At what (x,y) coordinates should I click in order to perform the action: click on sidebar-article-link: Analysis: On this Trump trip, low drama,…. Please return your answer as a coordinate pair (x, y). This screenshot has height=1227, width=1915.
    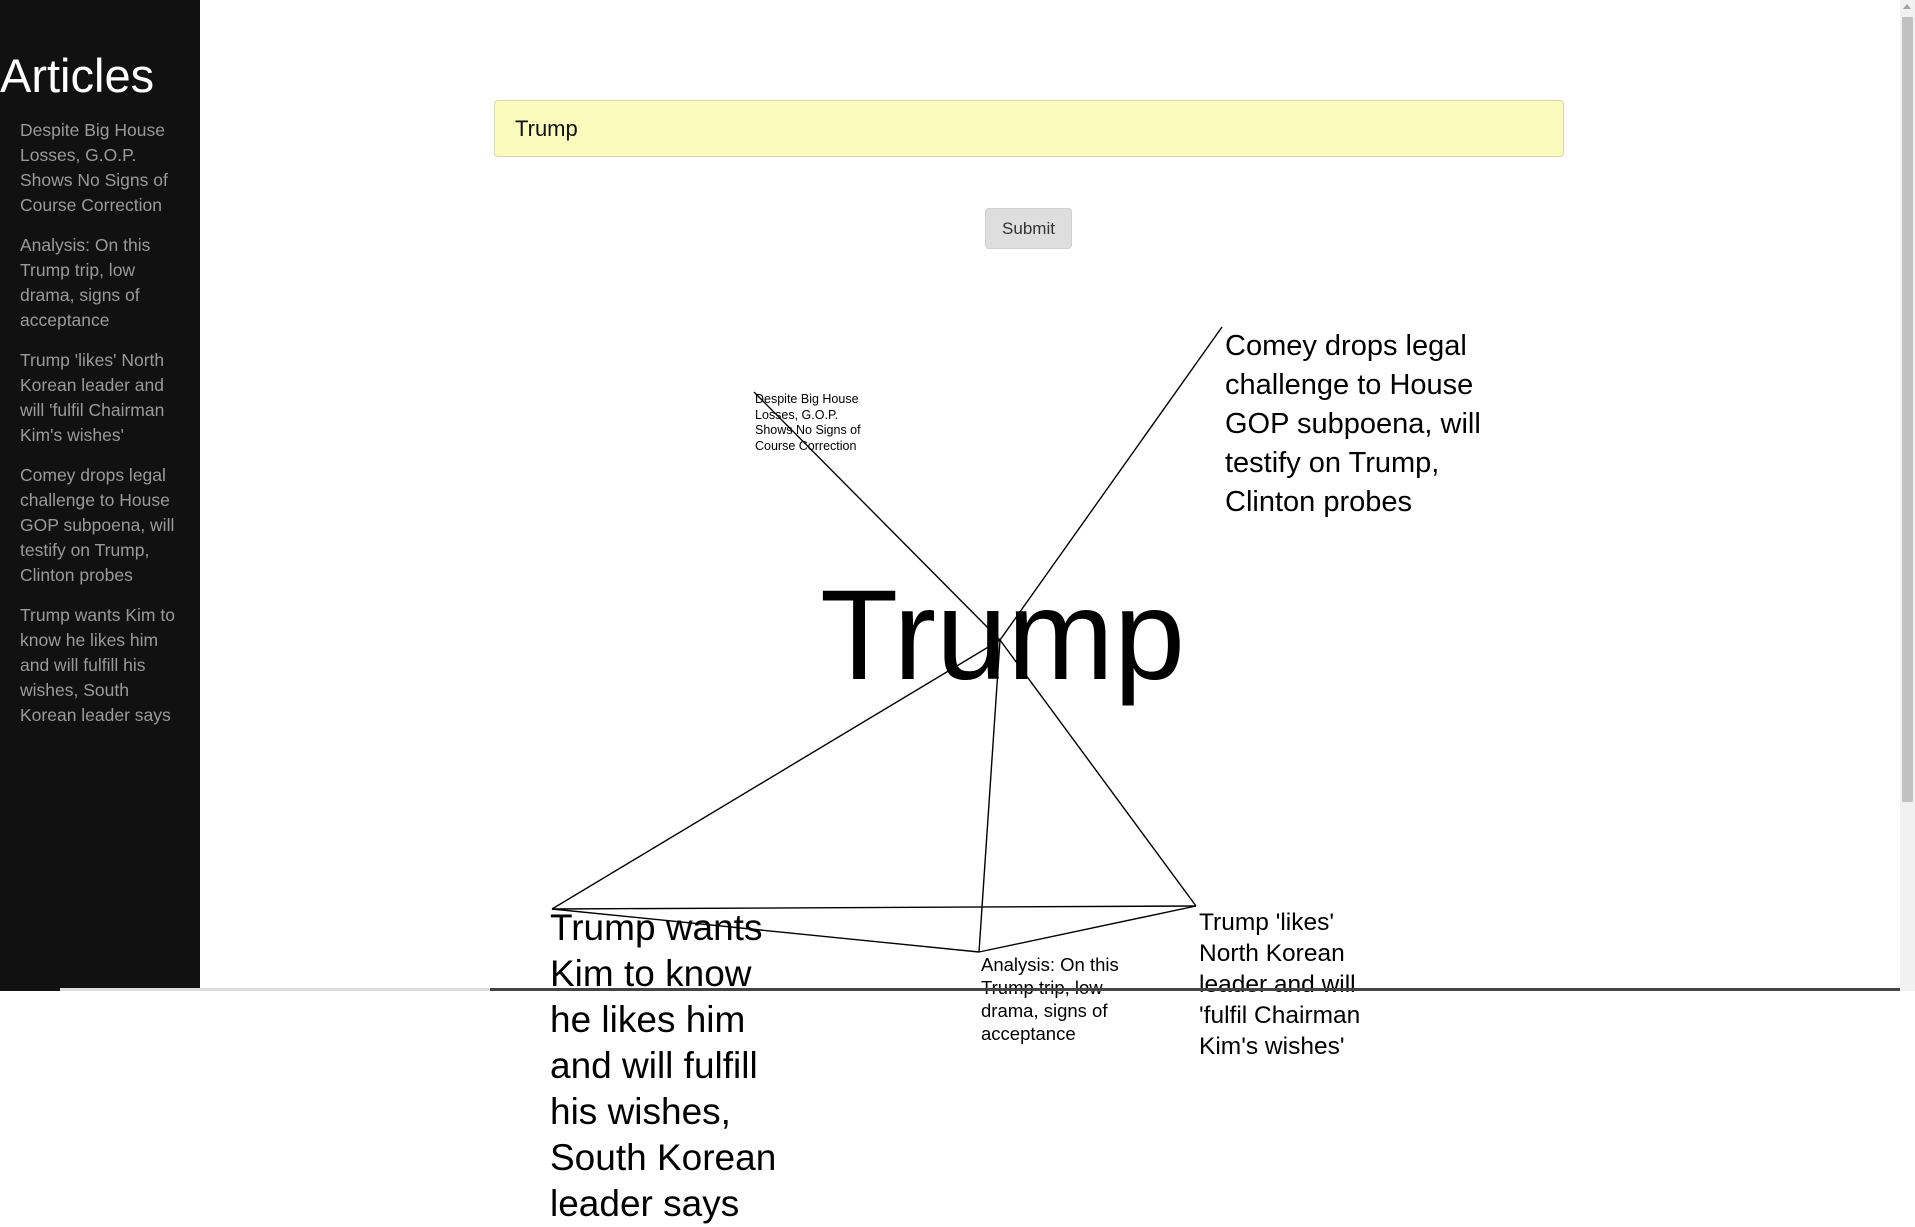
    Looking at the image, I should click on (100, 283).